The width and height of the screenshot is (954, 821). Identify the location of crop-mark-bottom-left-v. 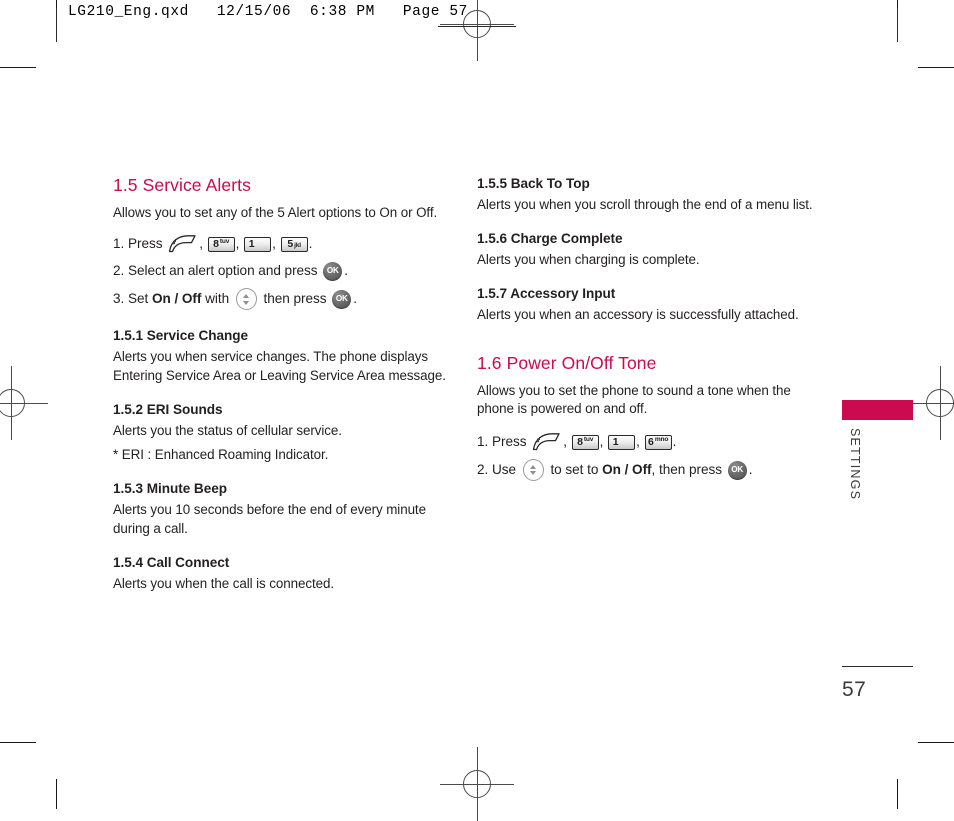
(56, 794).